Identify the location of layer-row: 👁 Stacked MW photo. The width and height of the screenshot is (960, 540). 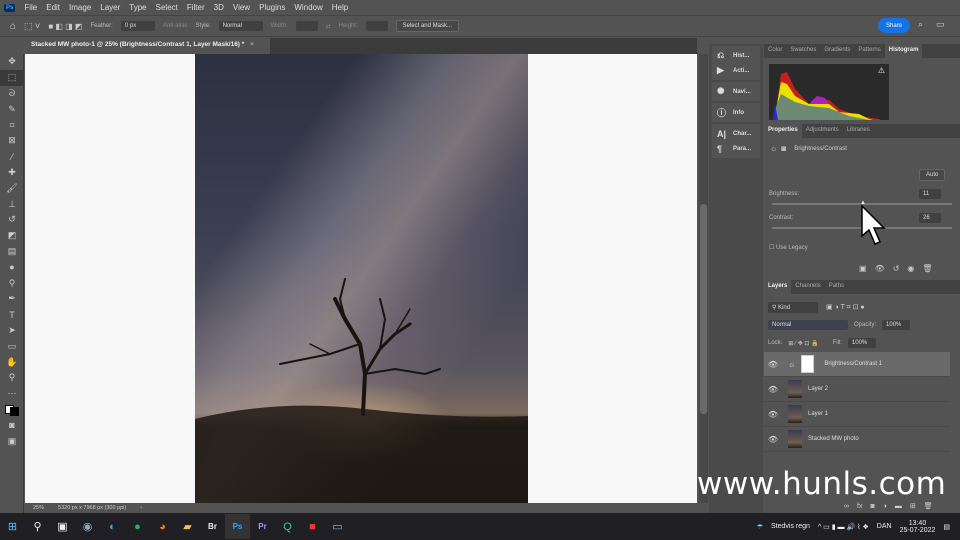
(857, 439).